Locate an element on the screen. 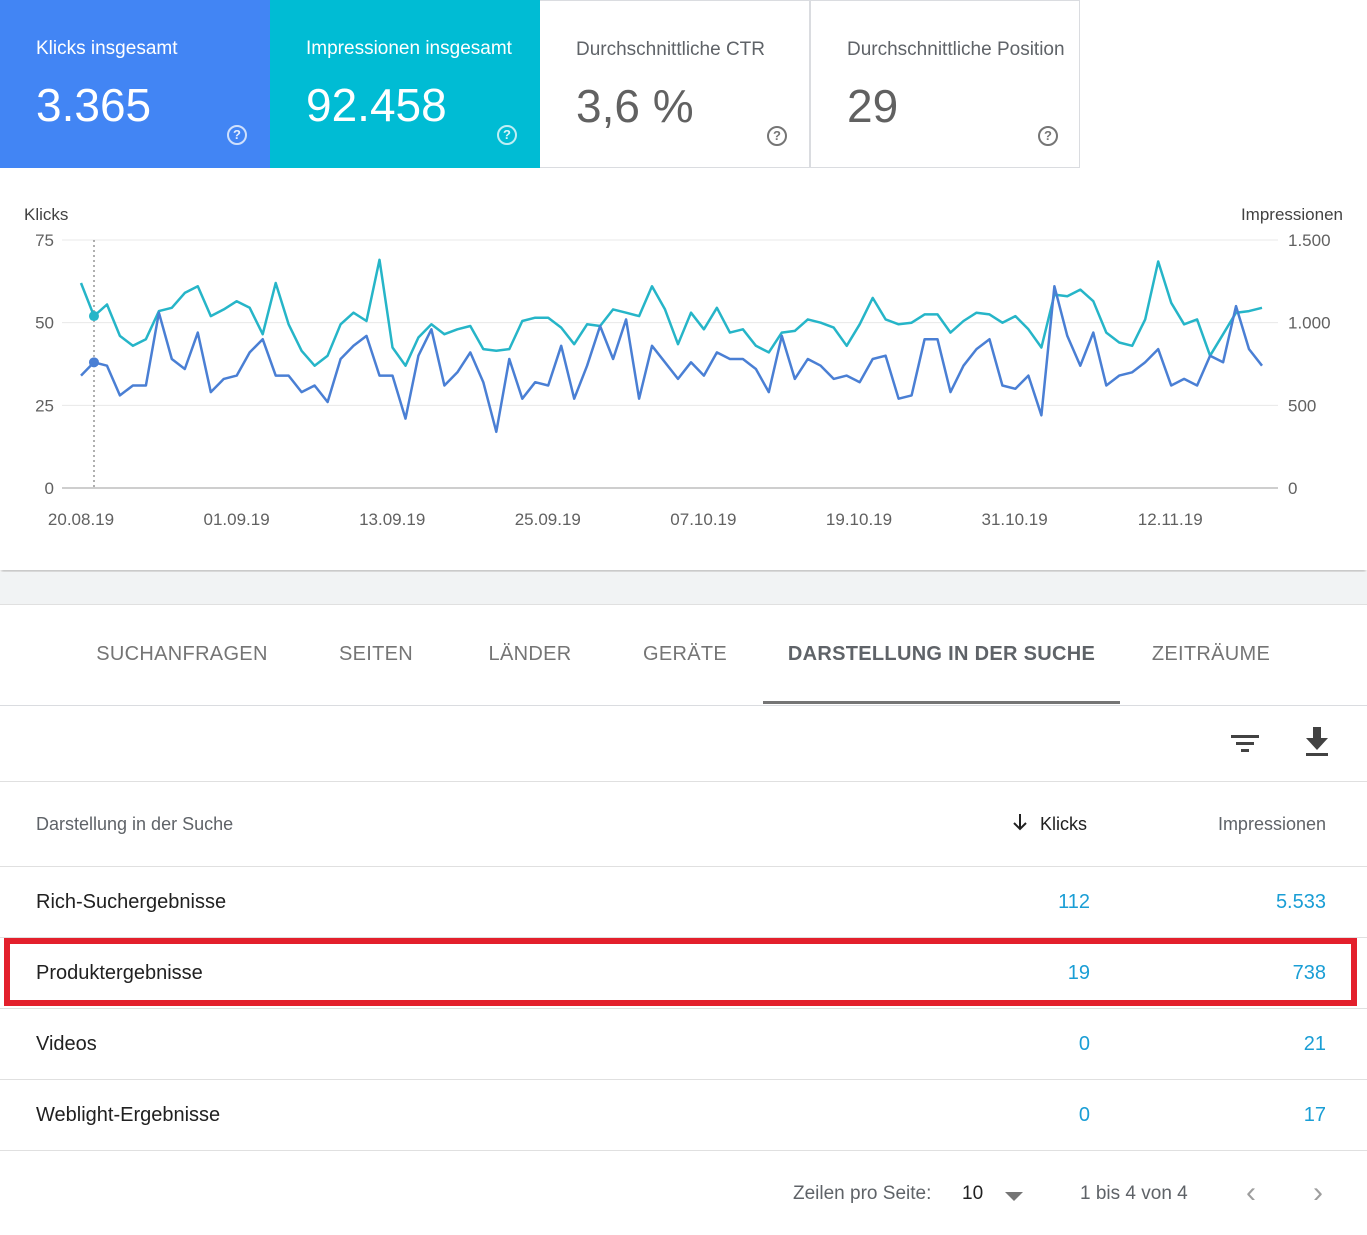 This screenshot has height=1235, width=1367. metric-label: Durchschnittliche Position is located at coordinates (956, 49).